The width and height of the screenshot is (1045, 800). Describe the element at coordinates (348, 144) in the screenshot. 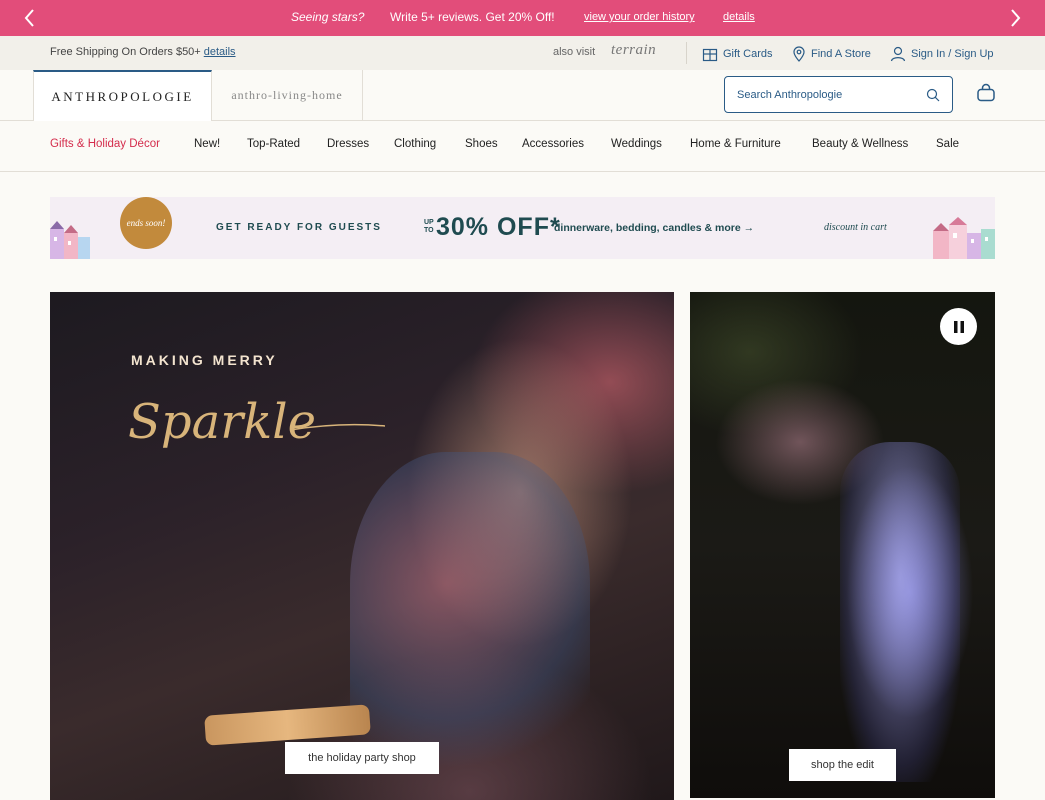

I see `nav-dresses: Dresses` at that location.